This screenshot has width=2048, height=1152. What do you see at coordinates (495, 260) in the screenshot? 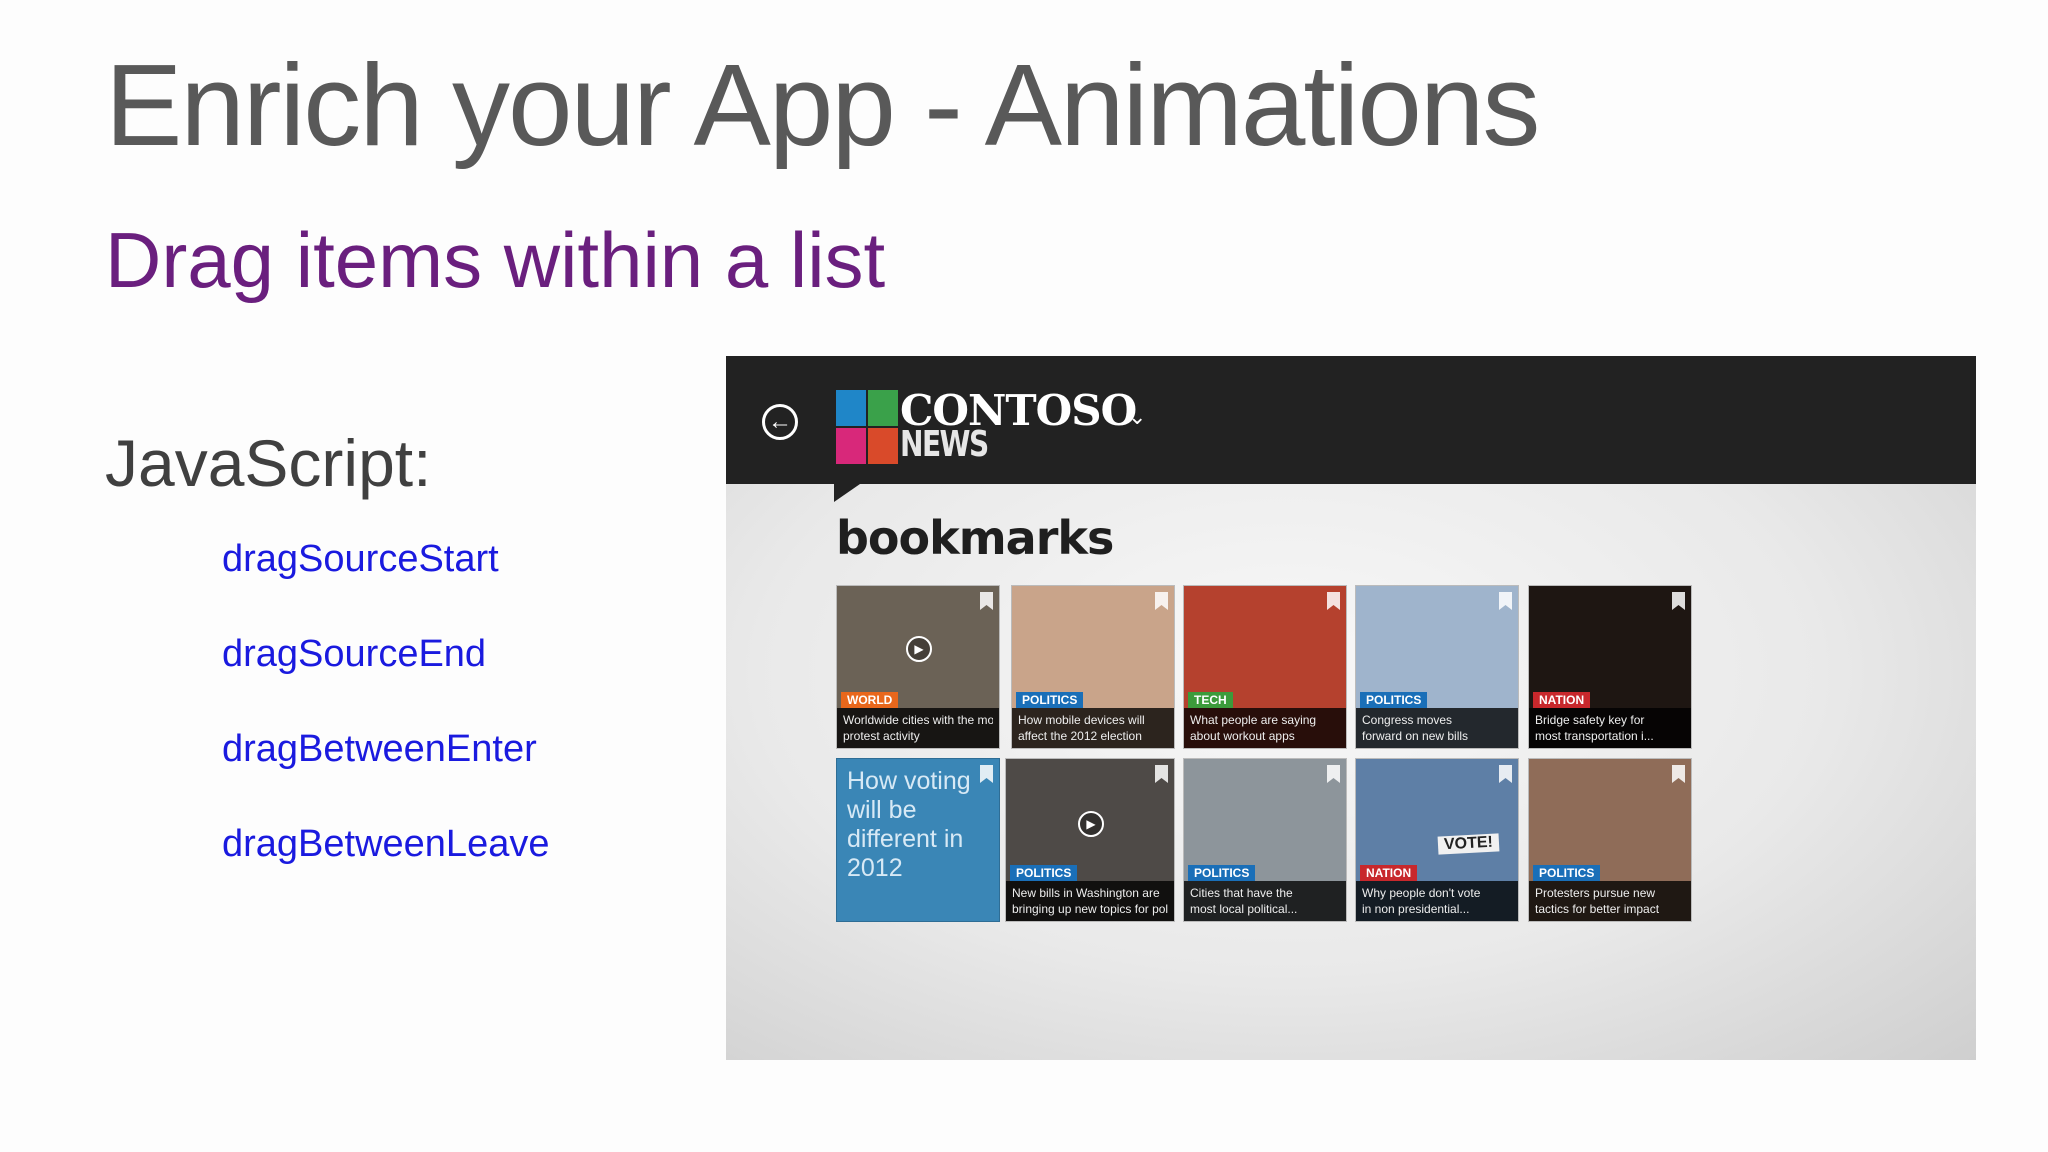
I see `slide-subtitle: Drag items within a list` at bounding box center [495, 260].